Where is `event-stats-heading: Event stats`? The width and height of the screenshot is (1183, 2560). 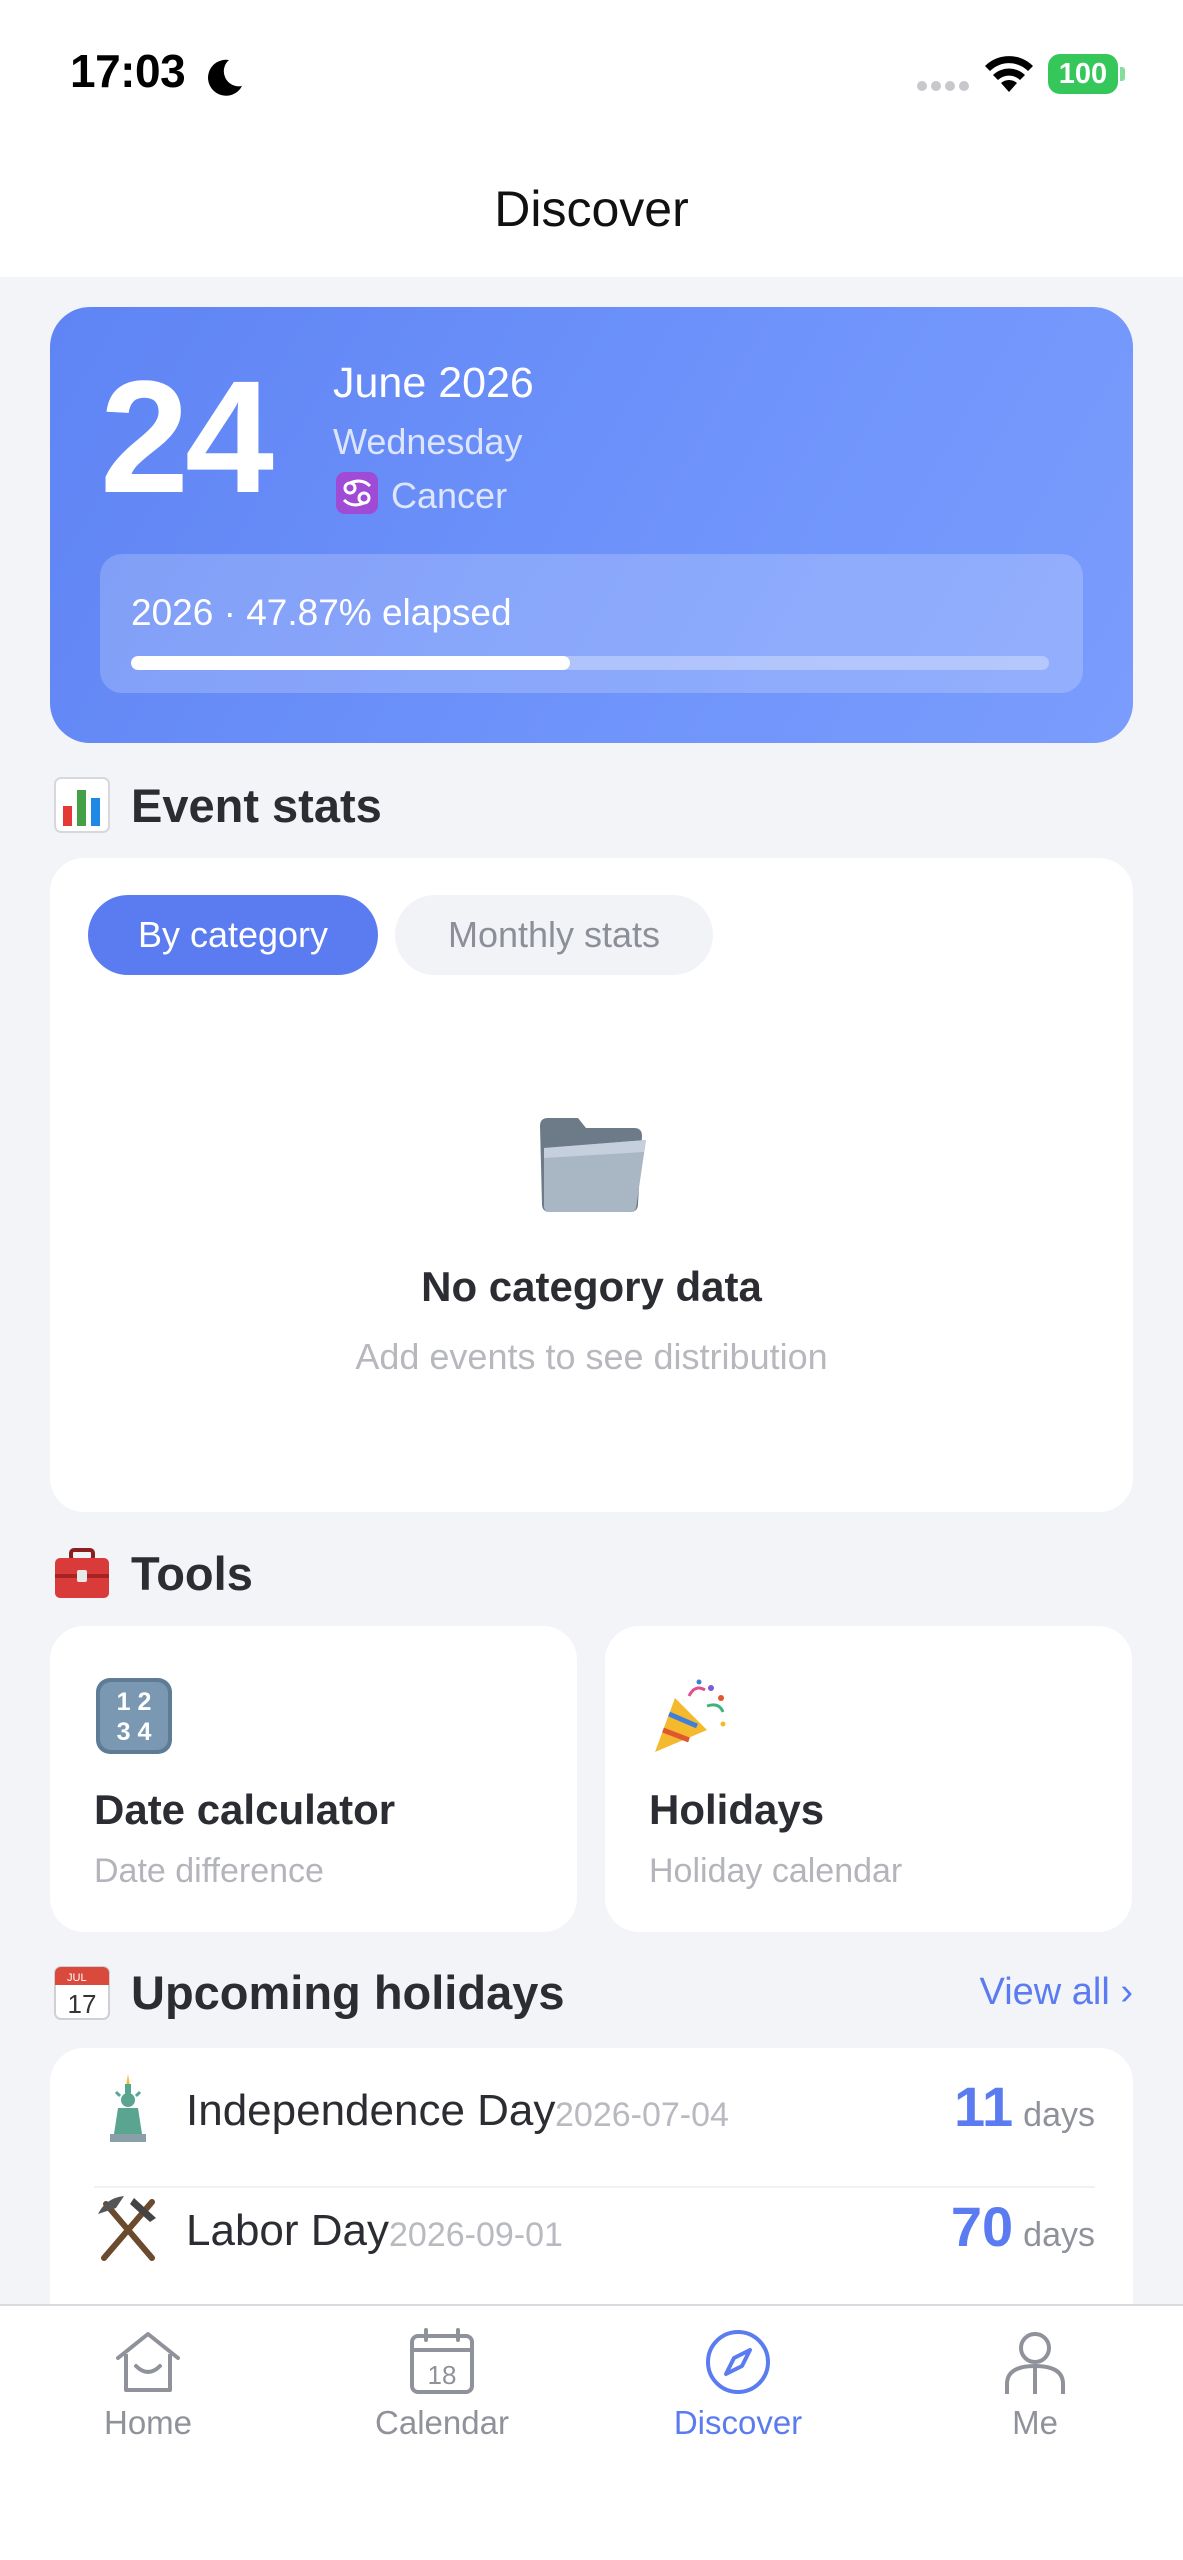
event-stats-heading: Event stats is located at coordinates (217, 805).